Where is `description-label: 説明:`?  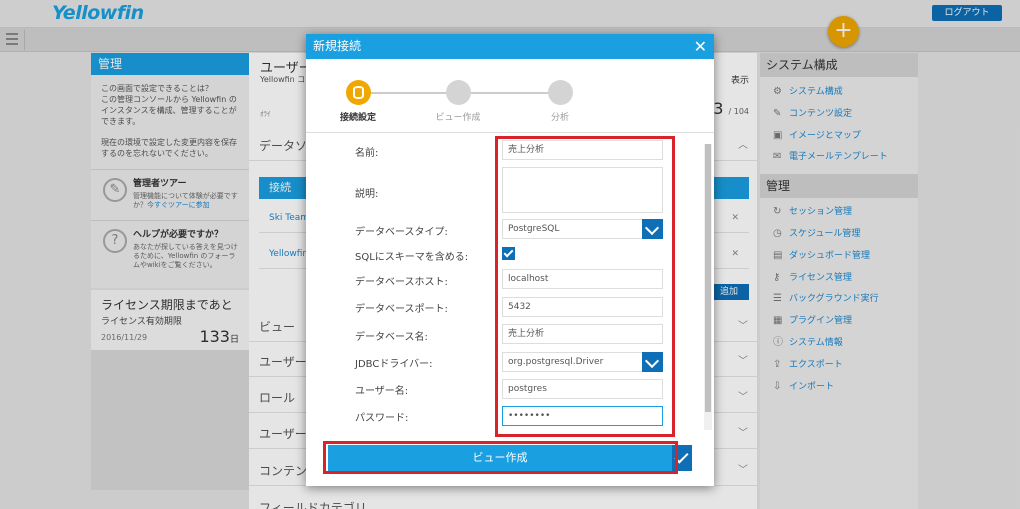 description-label: 説明: is located at coordinates (367, 194).